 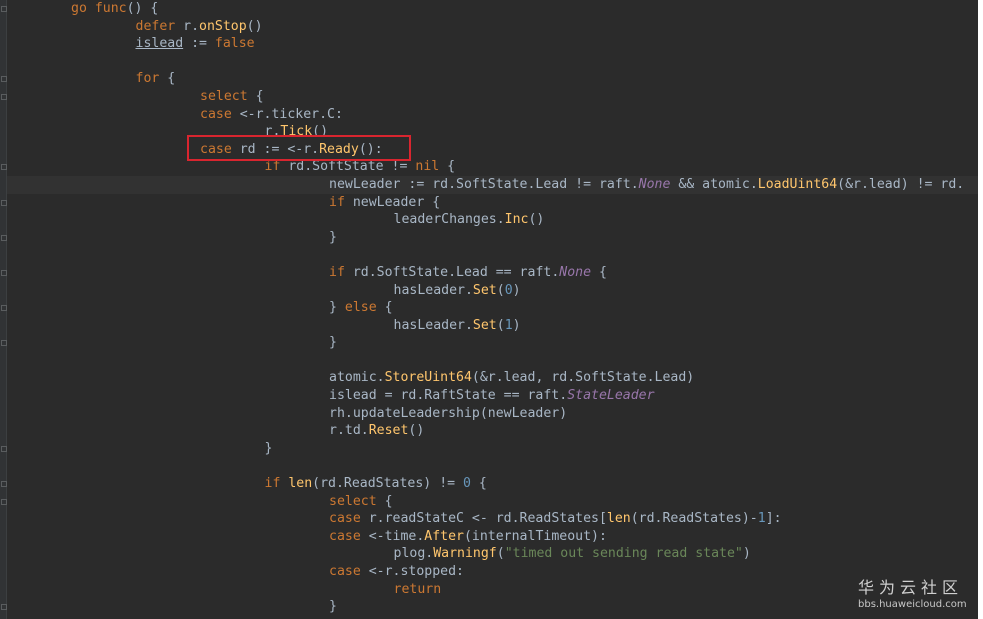 I want to click on code-line: hasLeader.Set(1), so click(x=492, y=326).